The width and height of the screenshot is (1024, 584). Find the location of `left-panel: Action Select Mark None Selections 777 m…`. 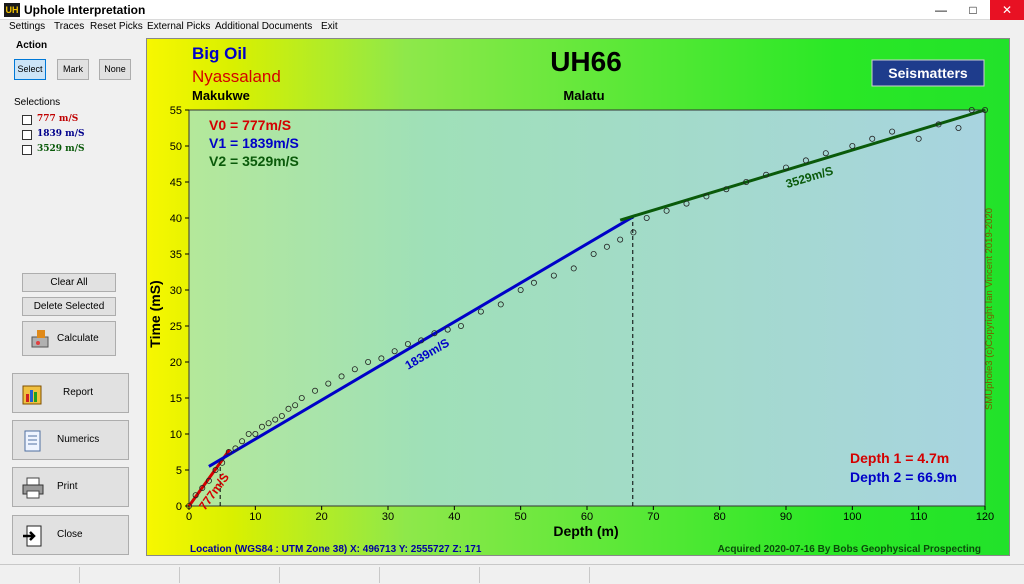

left-panel: Action Select Mark None Selections 777 m… is located at coordinates (72, 298).